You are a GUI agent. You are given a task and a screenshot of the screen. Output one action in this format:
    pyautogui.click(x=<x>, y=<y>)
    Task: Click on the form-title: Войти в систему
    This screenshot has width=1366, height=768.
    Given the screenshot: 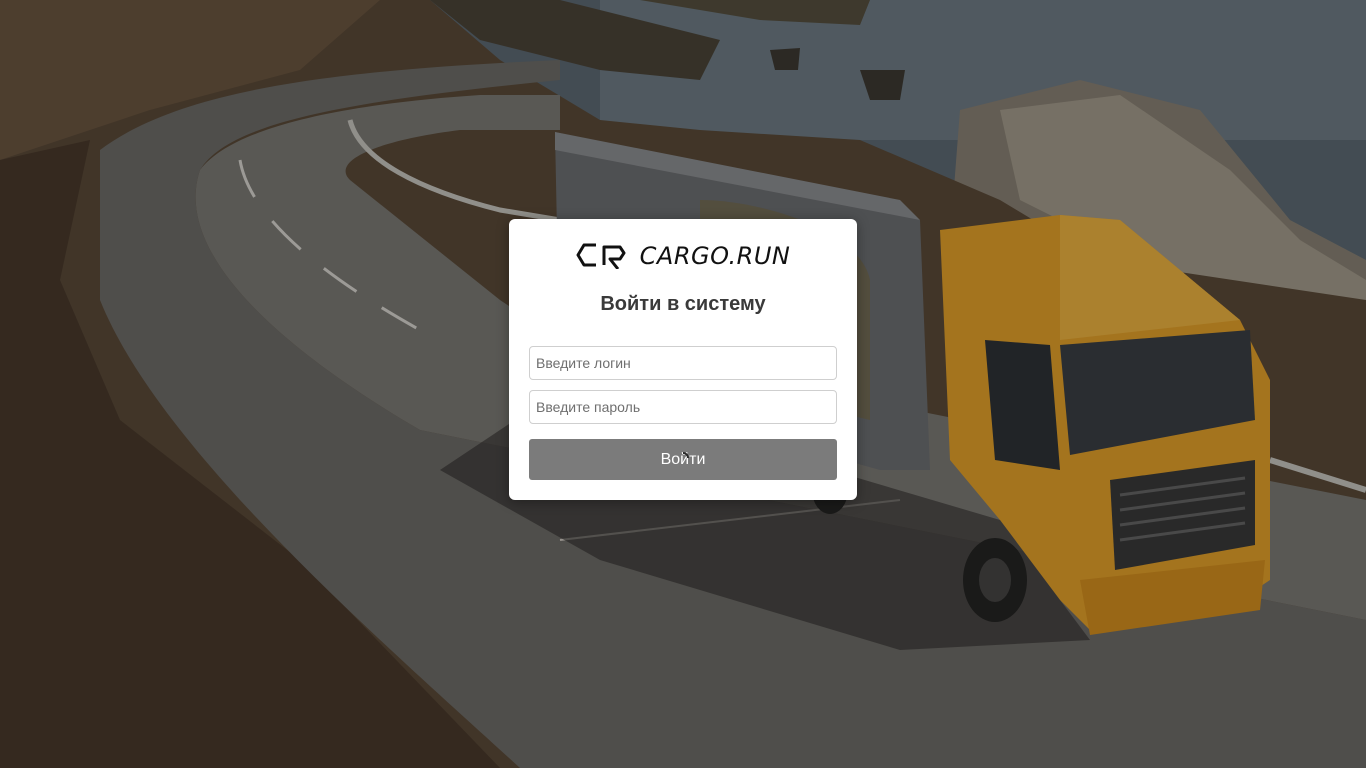 What is the action you would take?
    pyautogui.click(x=683, y=304)
    